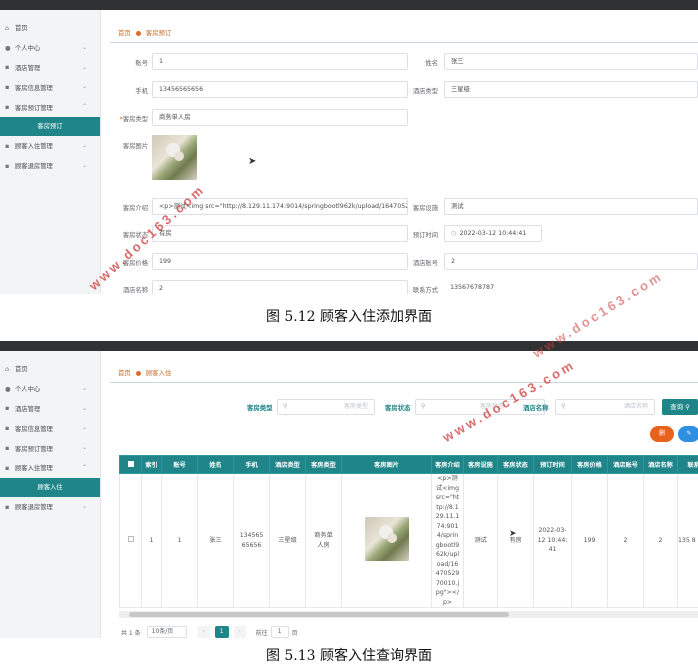 This screenshot has width=698, height=668. What do you see at coordinates (7, 27) in the screenshot?
I see `home-icon: ⌂` at bounding box center [7, 27].